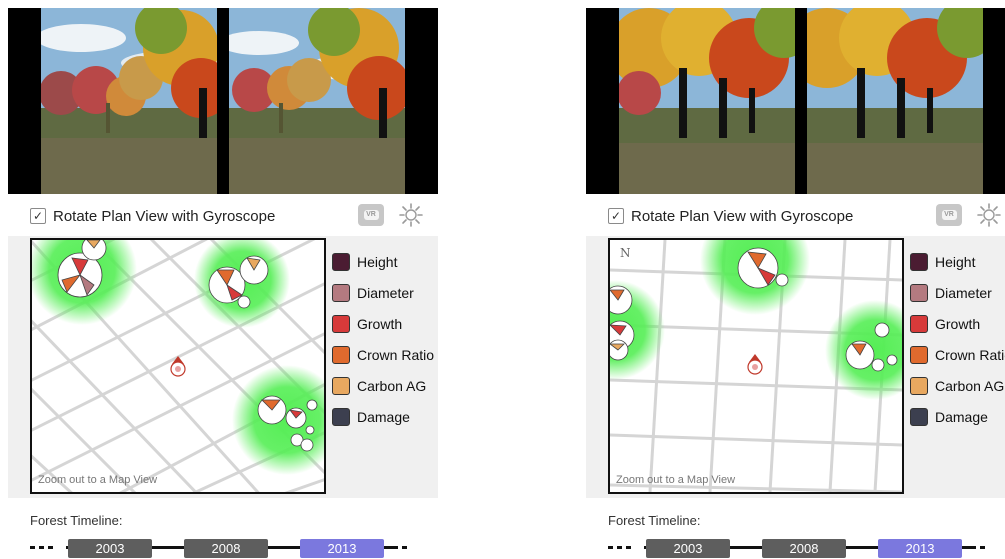 Image resolution: width=1005 pixels, height=559 pixels. I want to click on plan-view-map: Zoom out to a Map View, so click(178, 366).